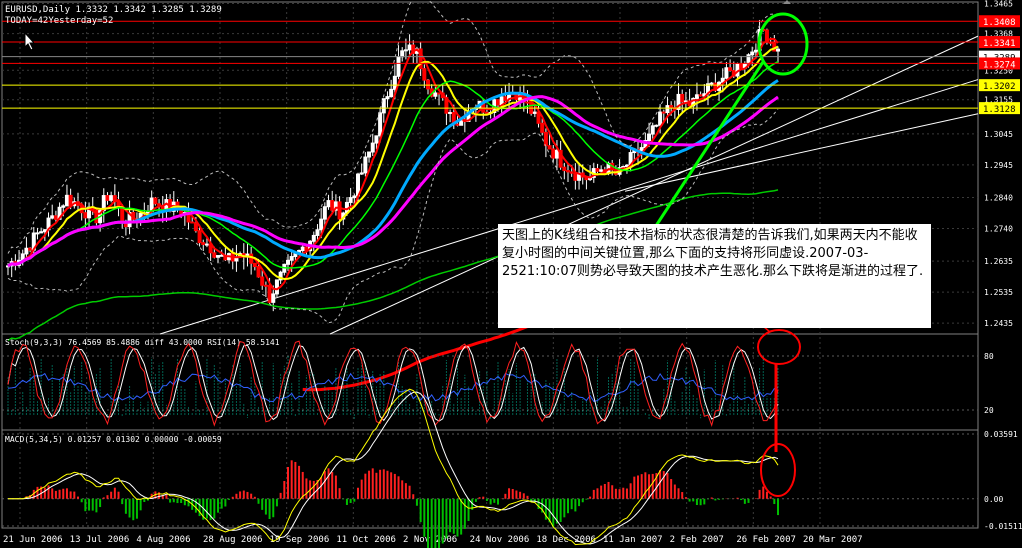 The height and width of the screenshot is (548, 1022). Describe the element at coordinates (998, 134) in the screenshot. I see `y-axis-label: 1.3045` at that location.